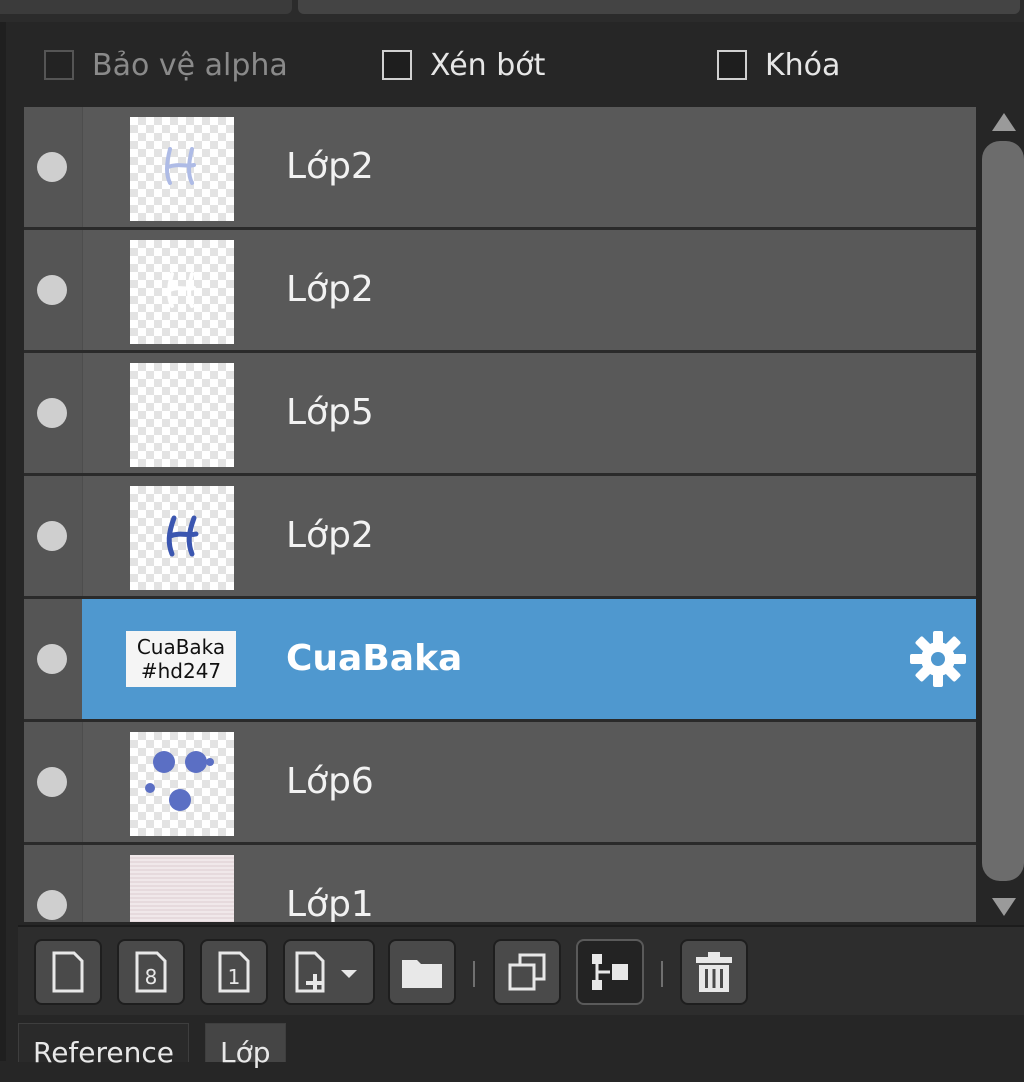 Image resolution: width=1024 pixels, height=1082 pixels. What do you see at coordinates (330, 412) in the screenshot?
I see `layer-name: Lớp5` at bounding box center [330, 412].